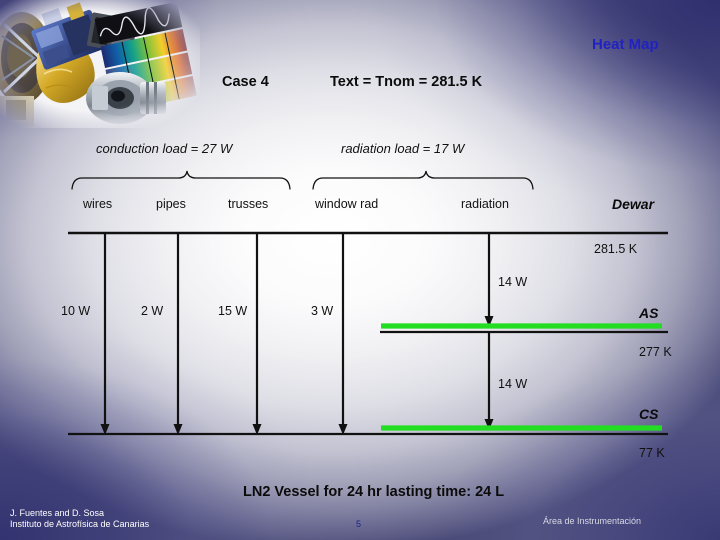 The height and width of the screenshot is (540, 720). I want to click on instrument-collage-image, so click(100, 64).